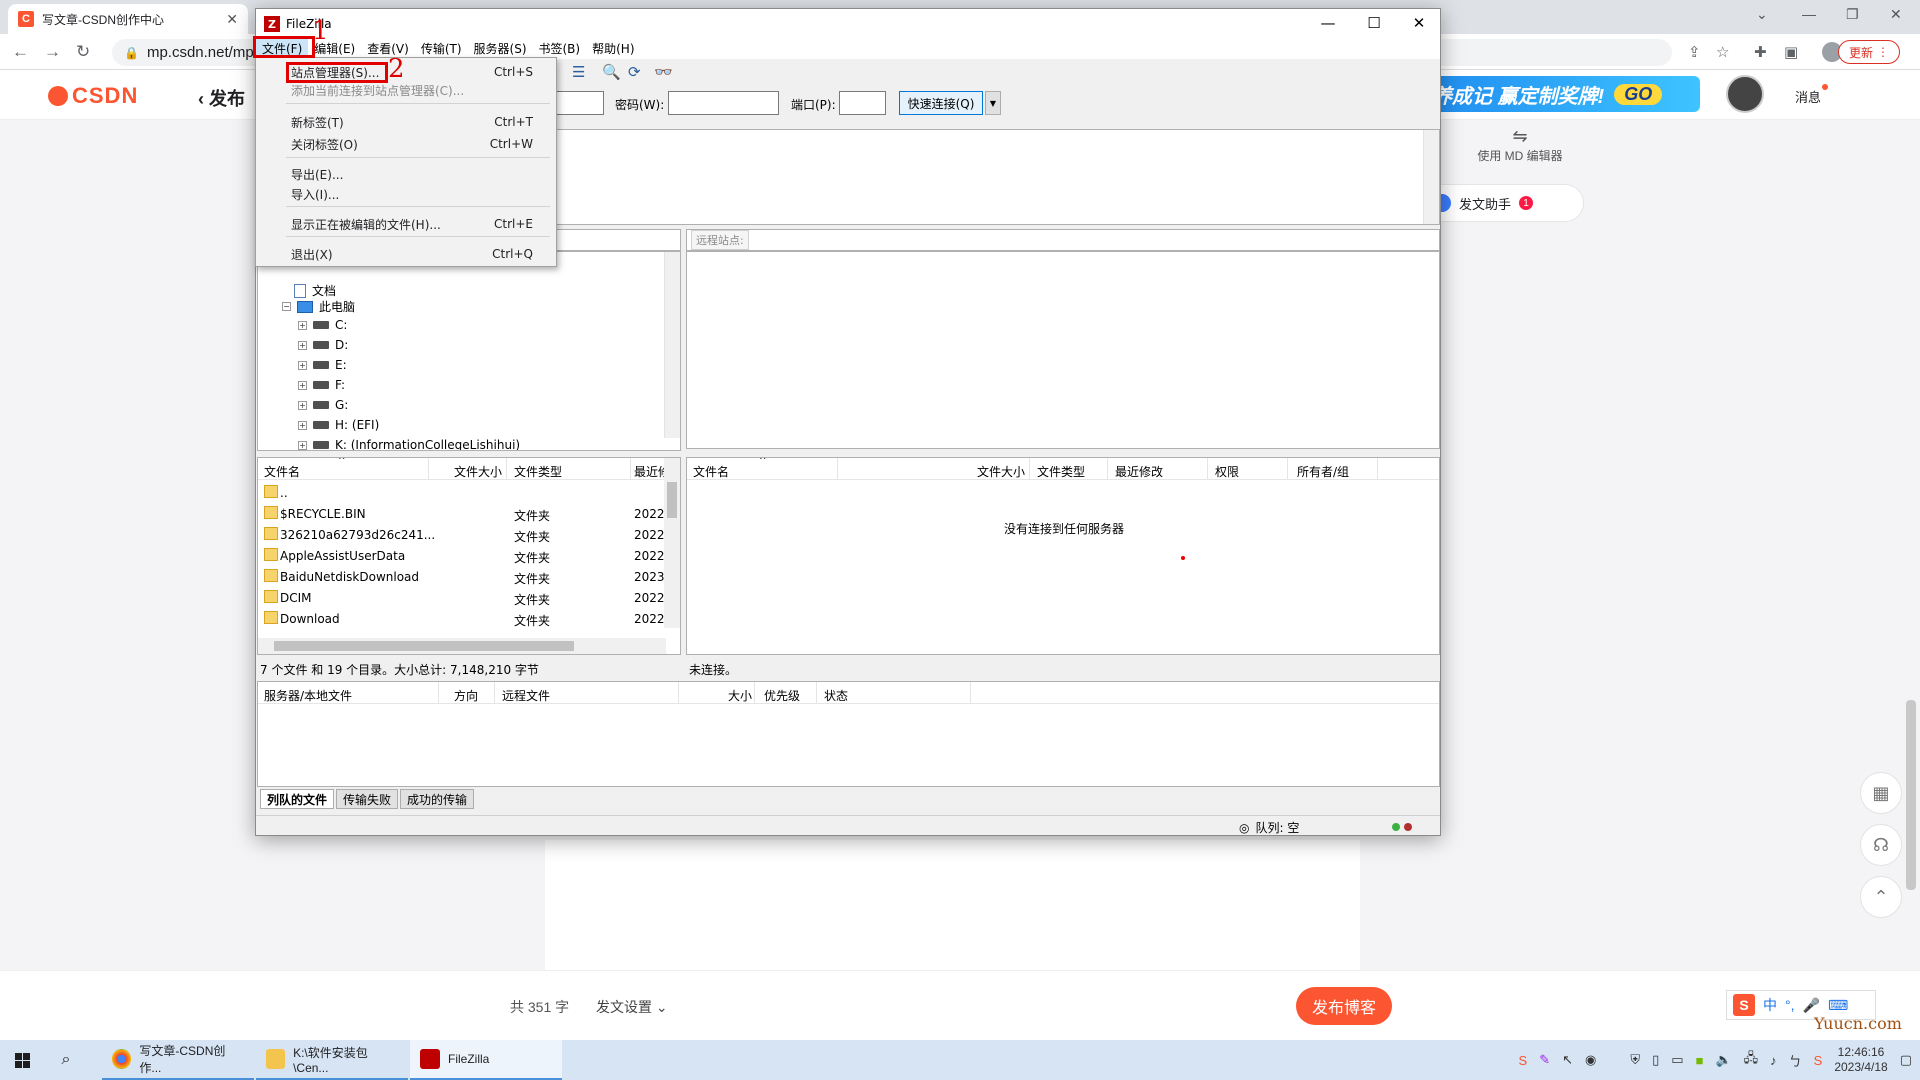 This screenshot has height=1080, width=1920. What do you see at coordinates (1751, 1060) in the screenshot?
I see `network-icon: 🖧` at bounding box center [1751, 1060].